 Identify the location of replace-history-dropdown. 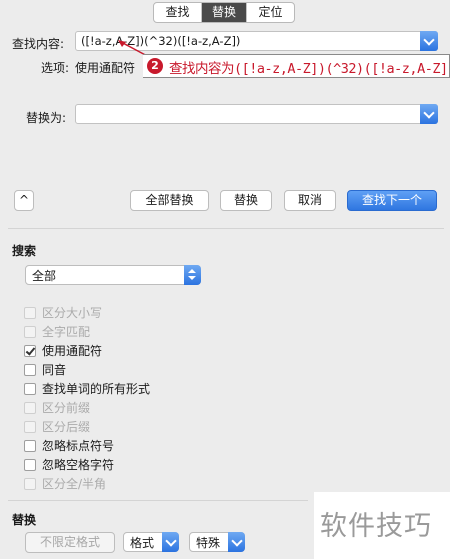
(429, 114).